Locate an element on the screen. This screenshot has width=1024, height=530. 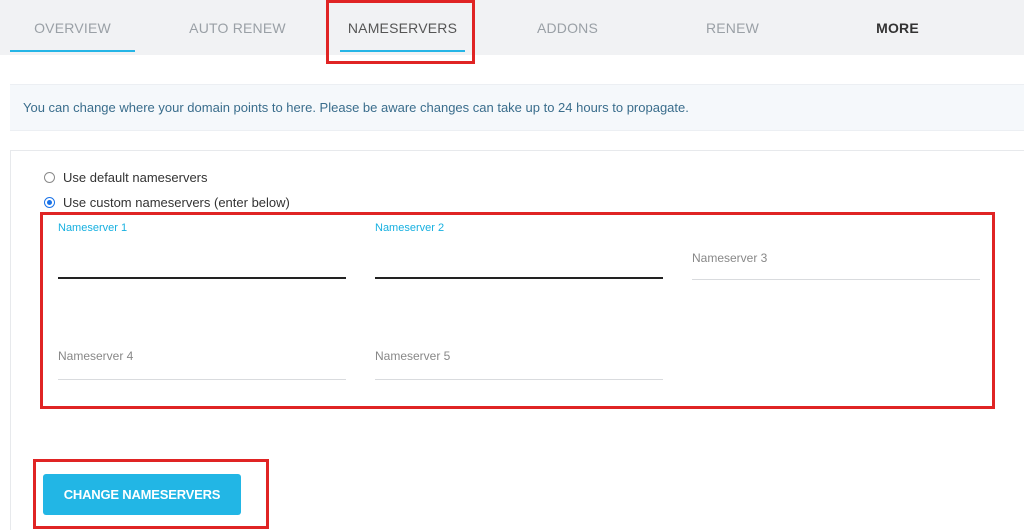
tab-nameservers: NAMESERVERS is located at coordinates (402, 27).